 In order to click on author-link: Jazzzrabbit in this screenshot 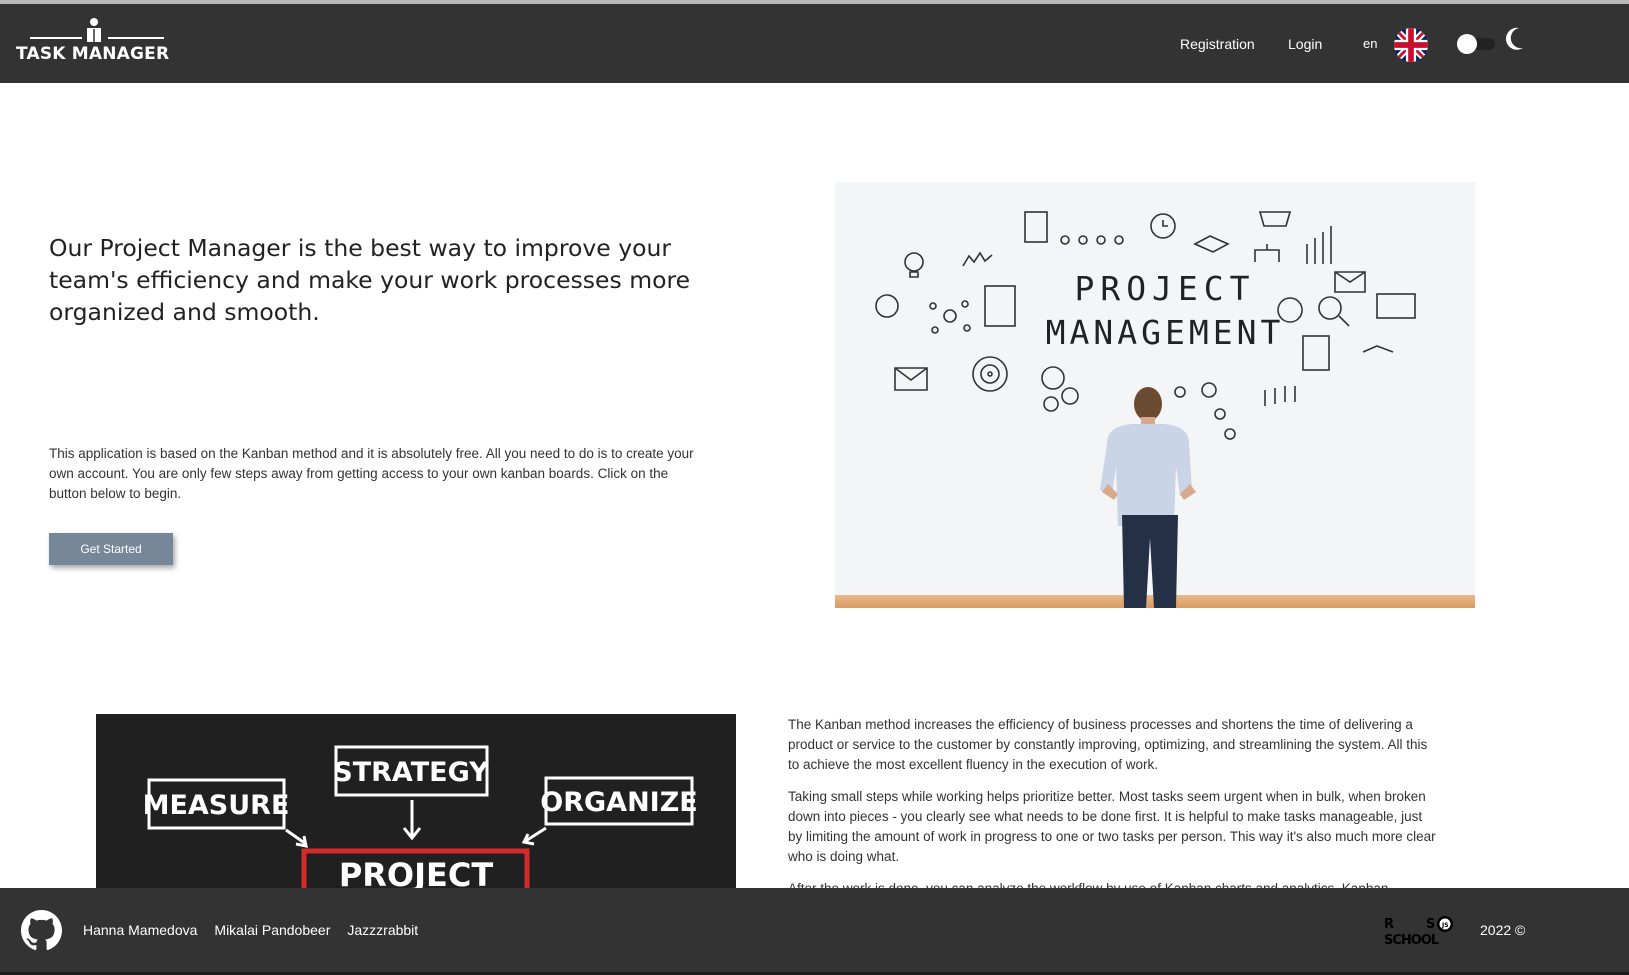, I will do `click(382, 930)`.